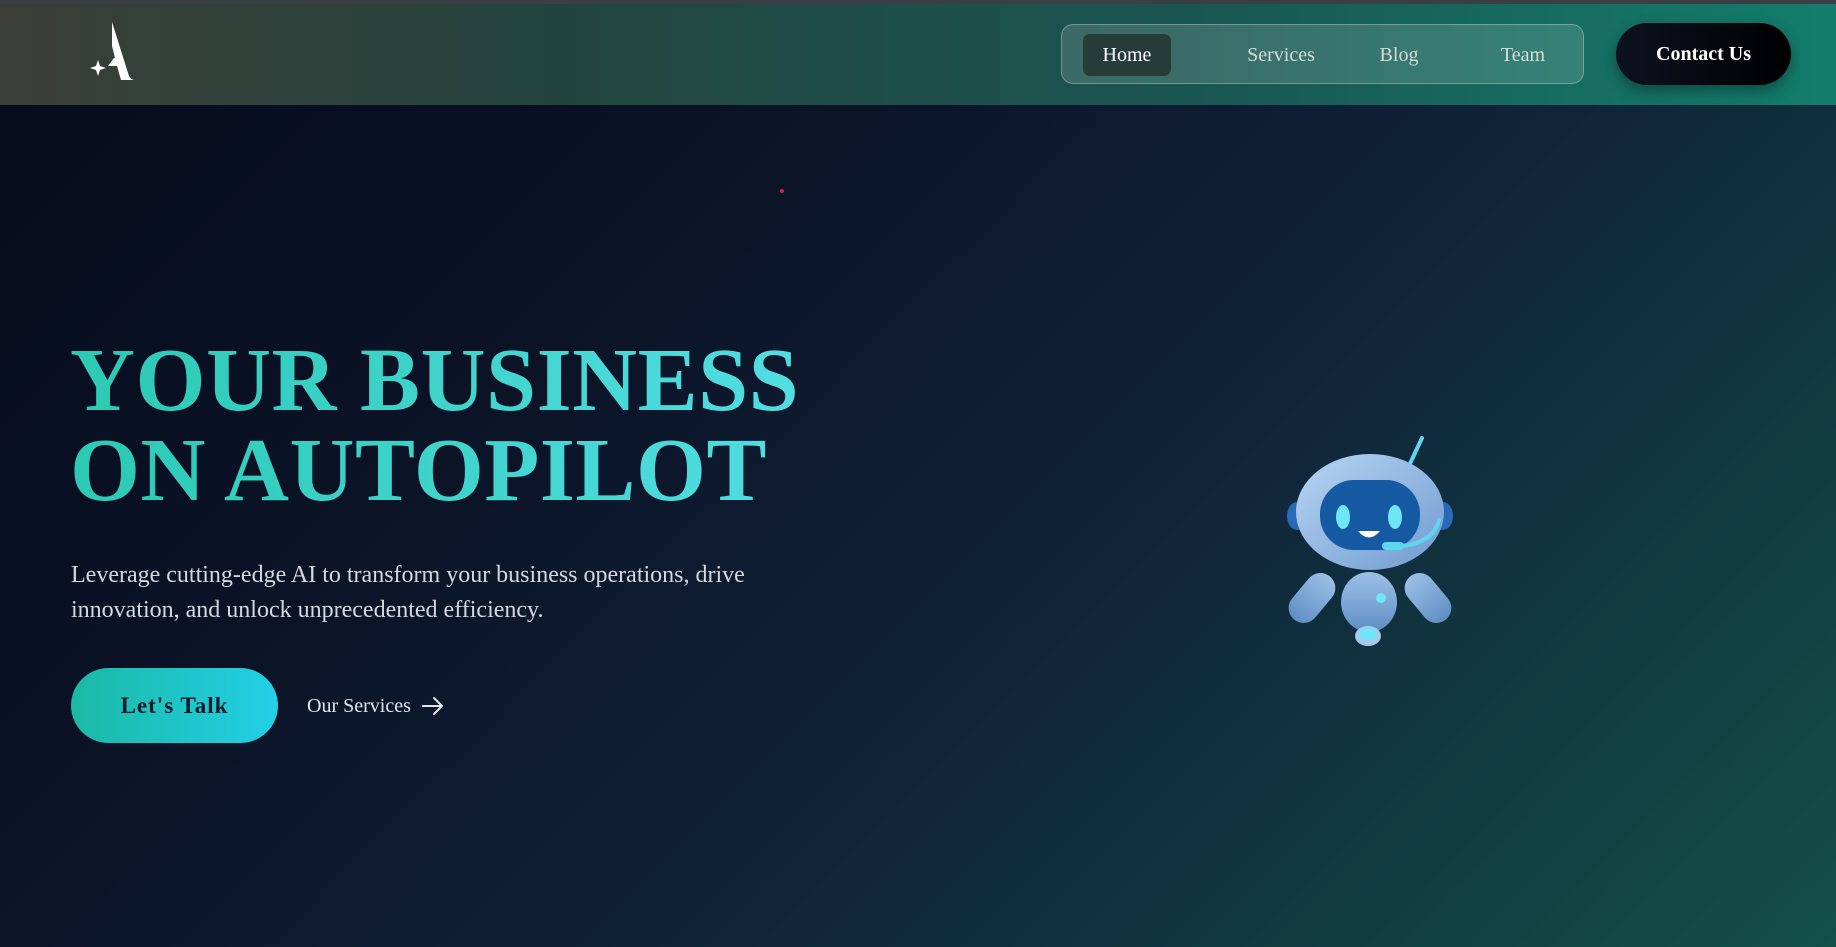 The image size is (1836, 947). I want to click on nav-home: Home, so click(1127, 55).